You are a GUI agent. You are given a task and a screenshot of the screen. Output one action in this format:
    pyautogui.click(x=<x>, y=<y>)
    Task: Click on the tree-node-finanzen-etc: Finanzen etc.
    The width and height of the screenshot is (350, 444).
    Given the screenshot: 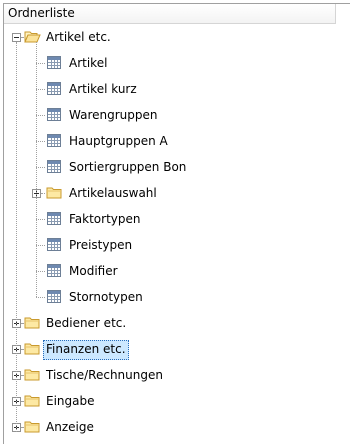 What is the action you would take?
    pyautogui.click(x=174, y=349)
    